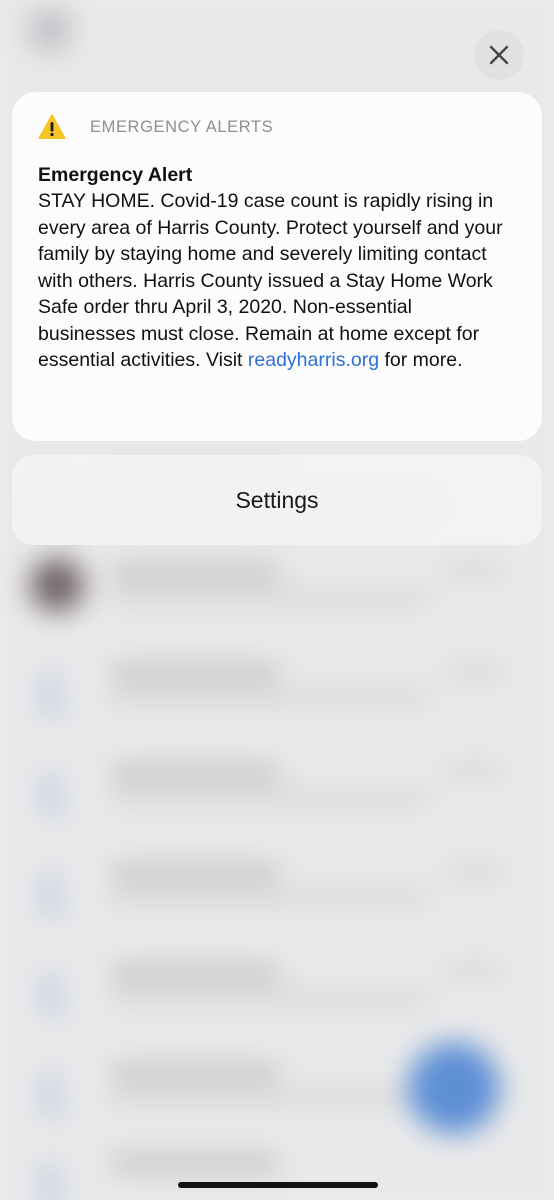 Image resolution: width=554 pixels, height=1200 pixels. I want to click on settings-button: Settings, so click(277, 500).